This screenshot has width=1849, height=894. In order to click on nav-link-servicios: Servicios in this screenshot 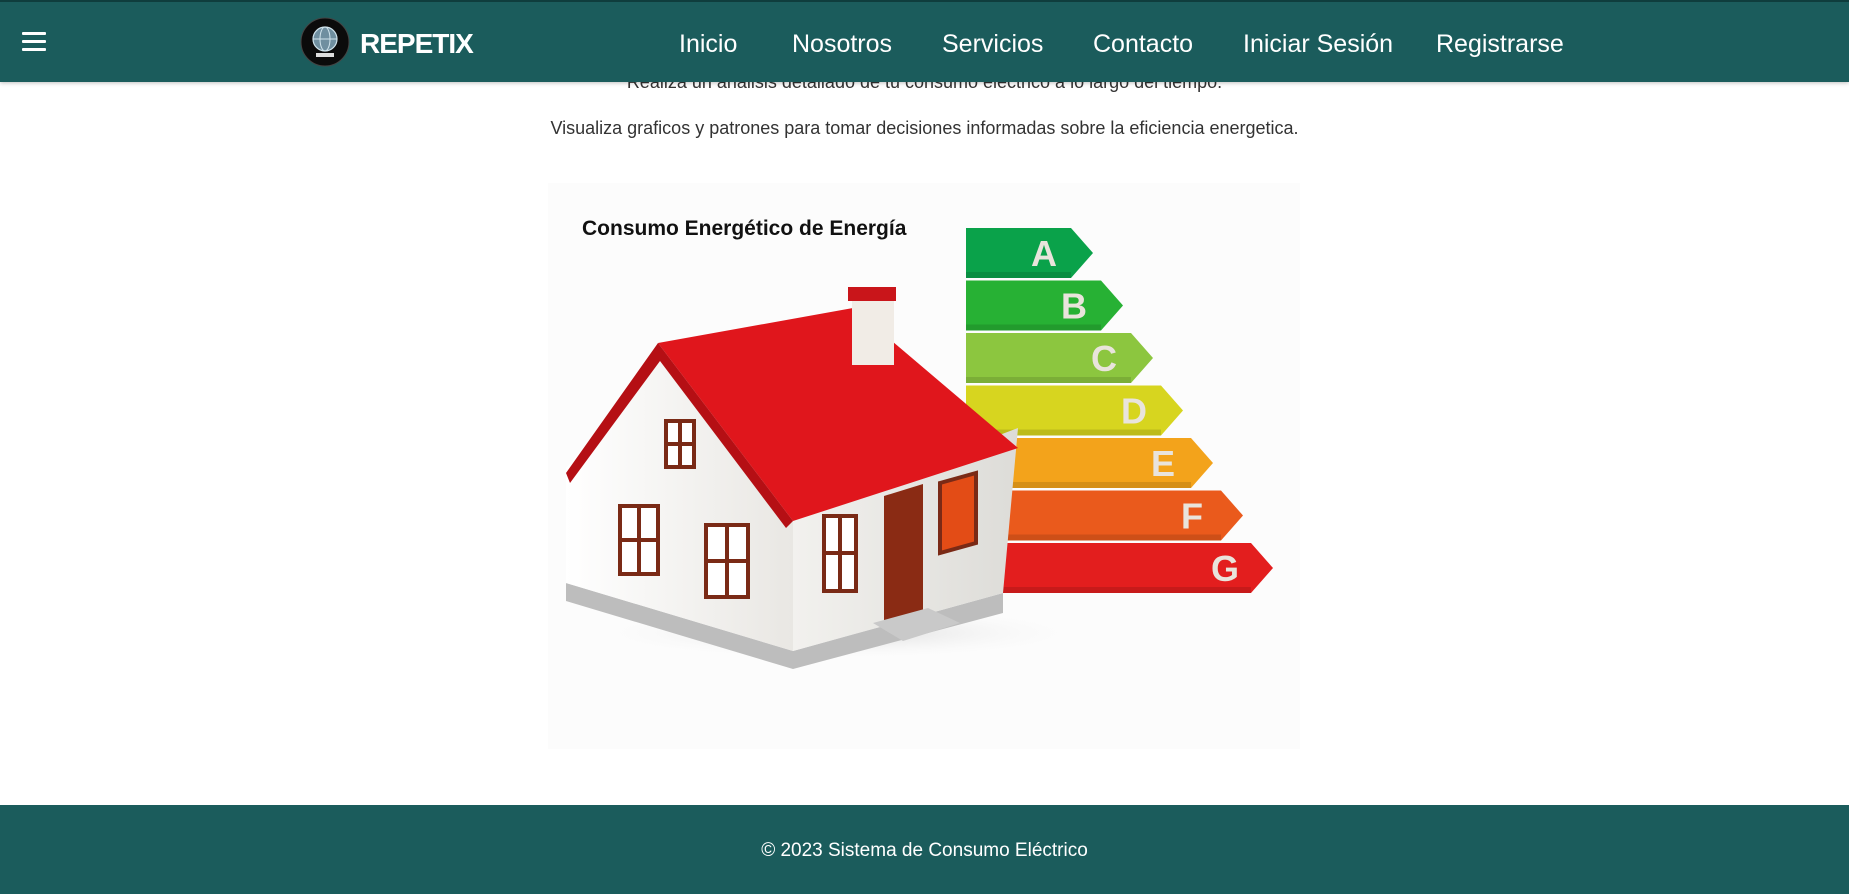, I will do `click(992, 44)`.